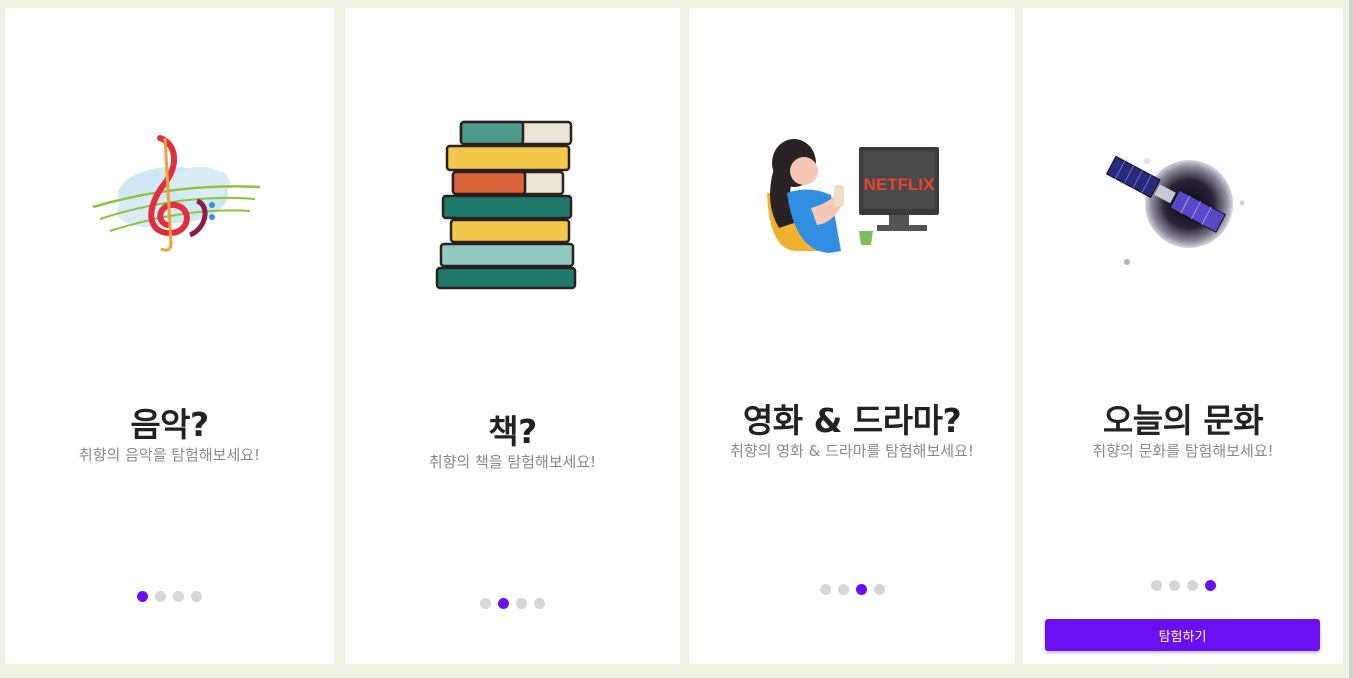 This screenshot has width=1353, height=678. I want to click on explore-button: 탐험하기, so click(1182, 635).